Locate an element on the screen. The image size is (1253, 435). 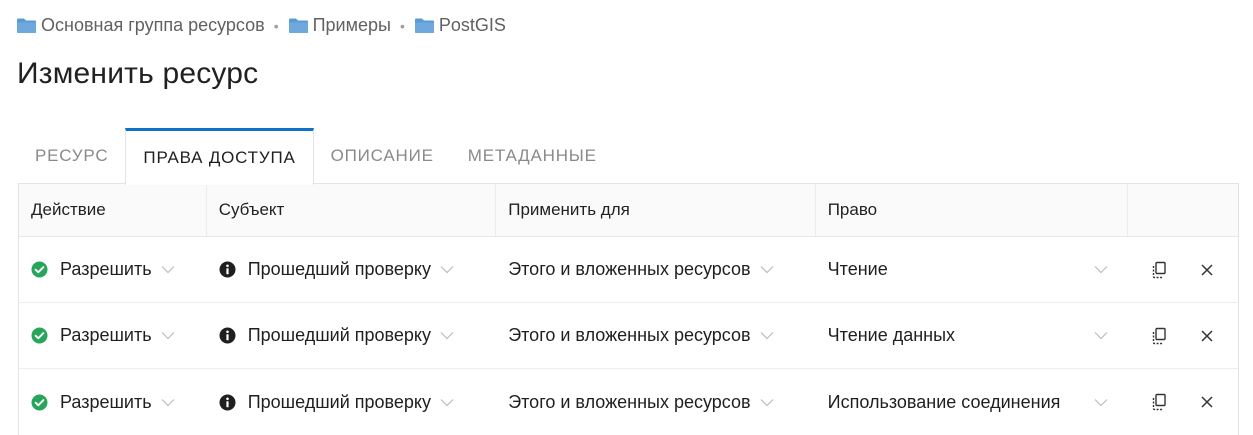
breadcrumb-item: Основная группа ресурсов is located at coordinates (140, 25).